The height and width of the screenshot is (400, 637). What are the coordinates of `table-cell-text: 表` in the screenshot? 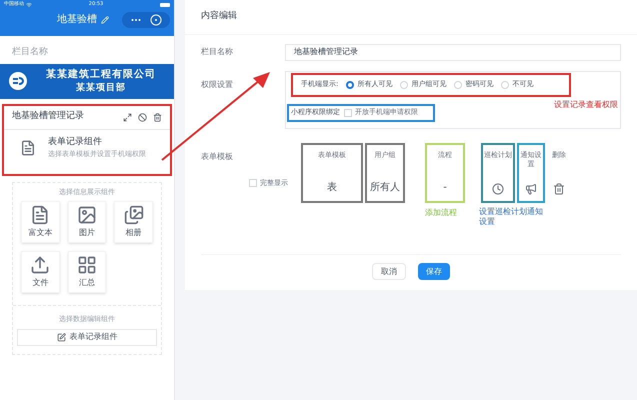 It's located at (332, 187).